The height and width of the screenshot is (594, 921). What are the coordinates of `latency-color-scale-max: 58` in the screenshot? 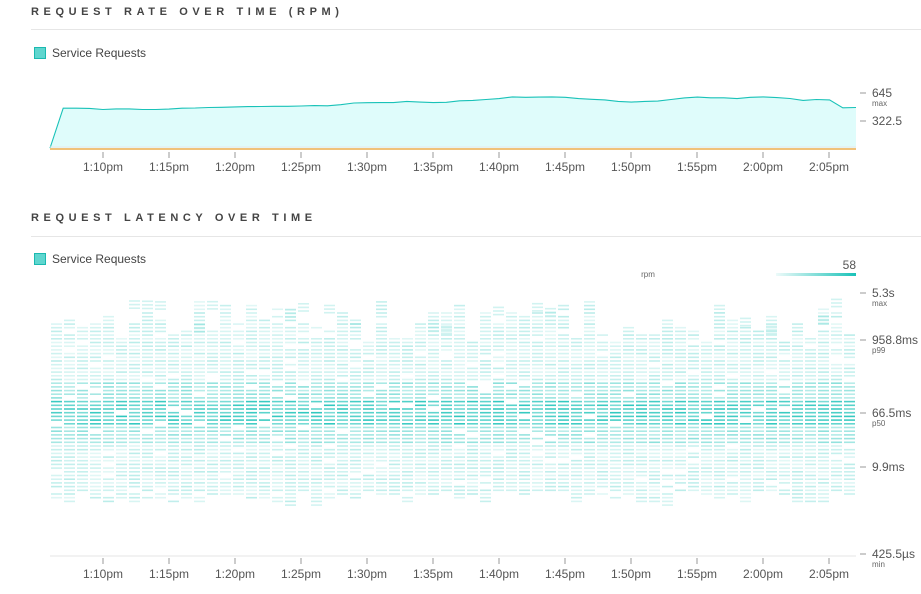 It's located at (850, 265).